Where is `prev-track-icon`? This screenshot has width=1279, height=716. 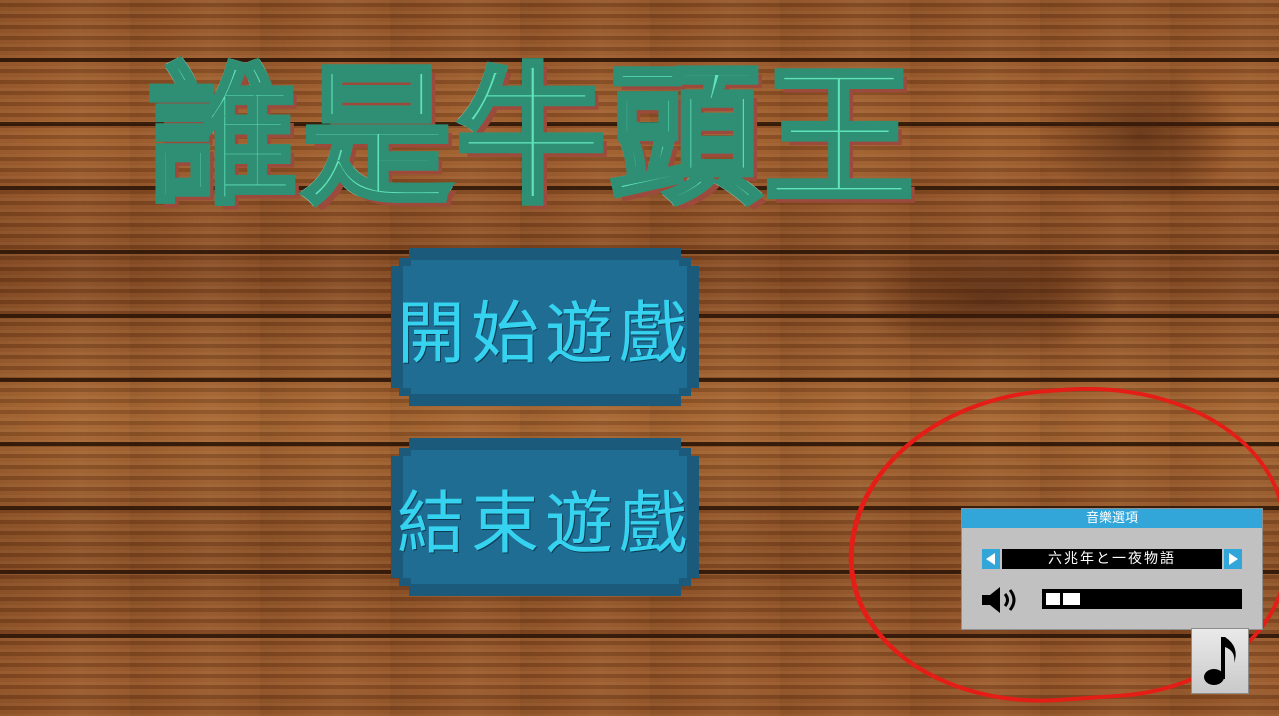
prev-track-icon is located at coordinates (991, 559).